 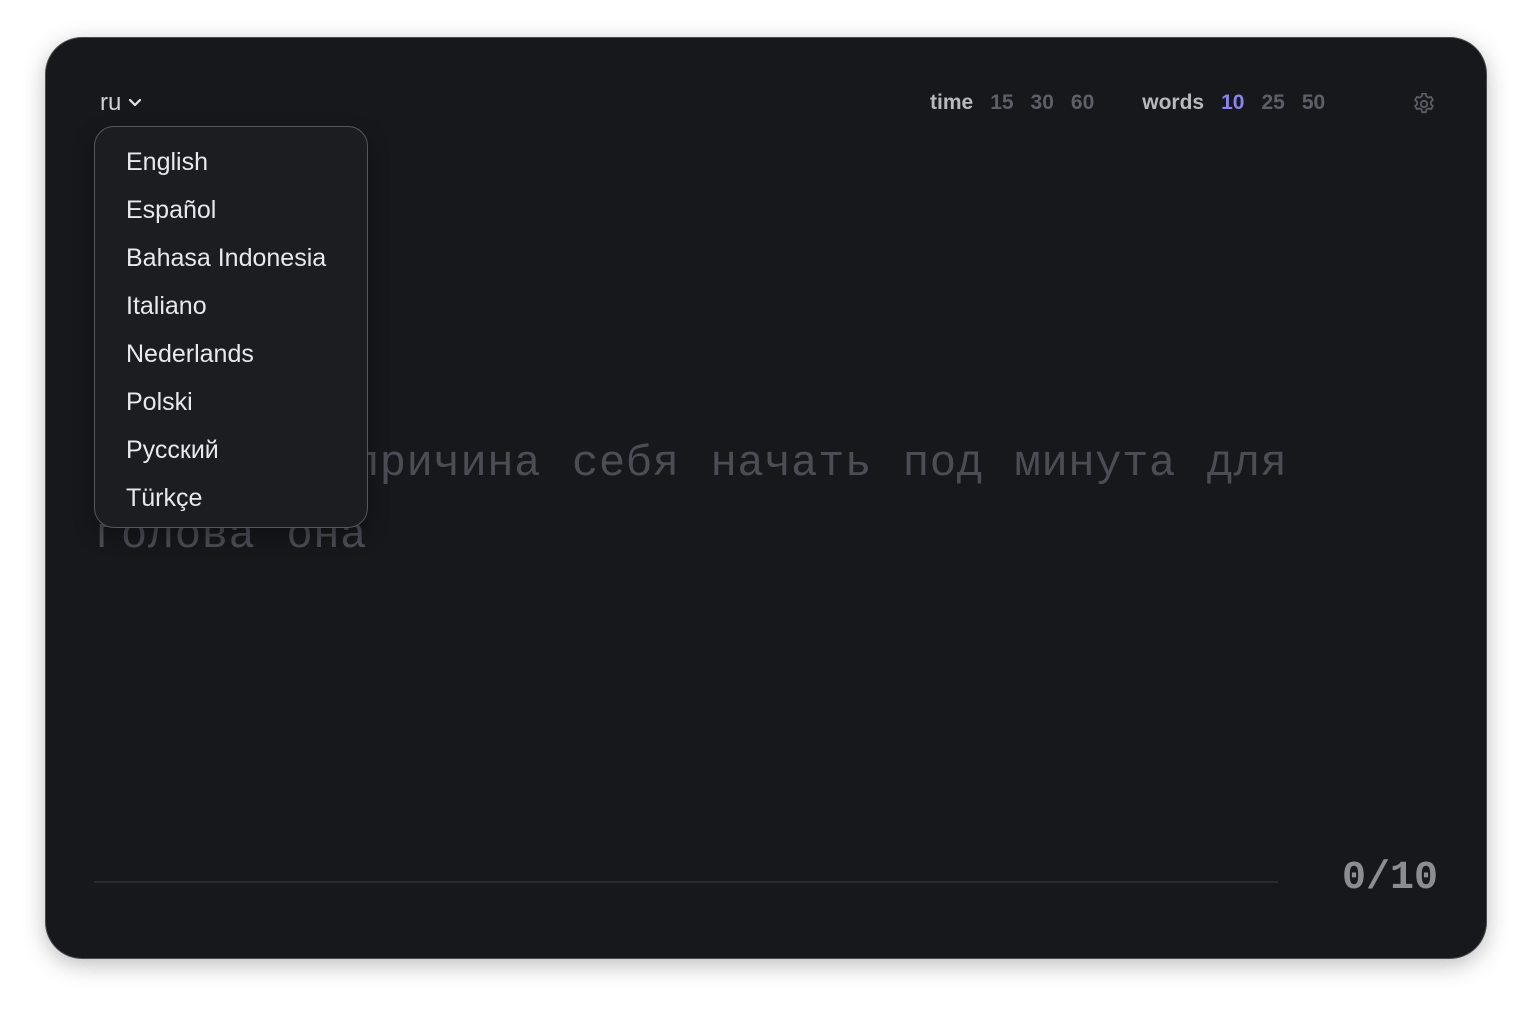 I want to click on words-option-25: 25, so click(x=1272, y=103).